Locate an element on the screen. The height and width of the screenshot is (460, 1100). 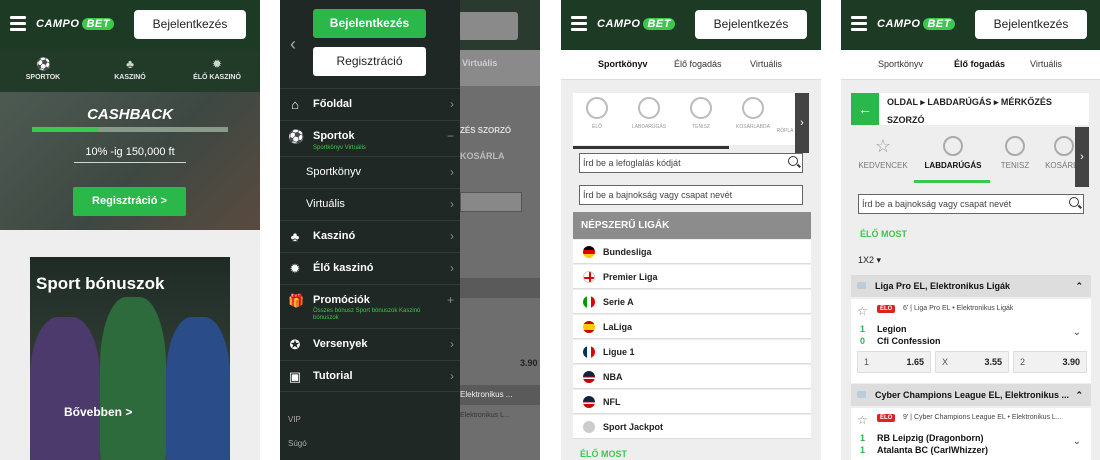
sport-tennis: TENISZ is located at coordinates (701, 113).